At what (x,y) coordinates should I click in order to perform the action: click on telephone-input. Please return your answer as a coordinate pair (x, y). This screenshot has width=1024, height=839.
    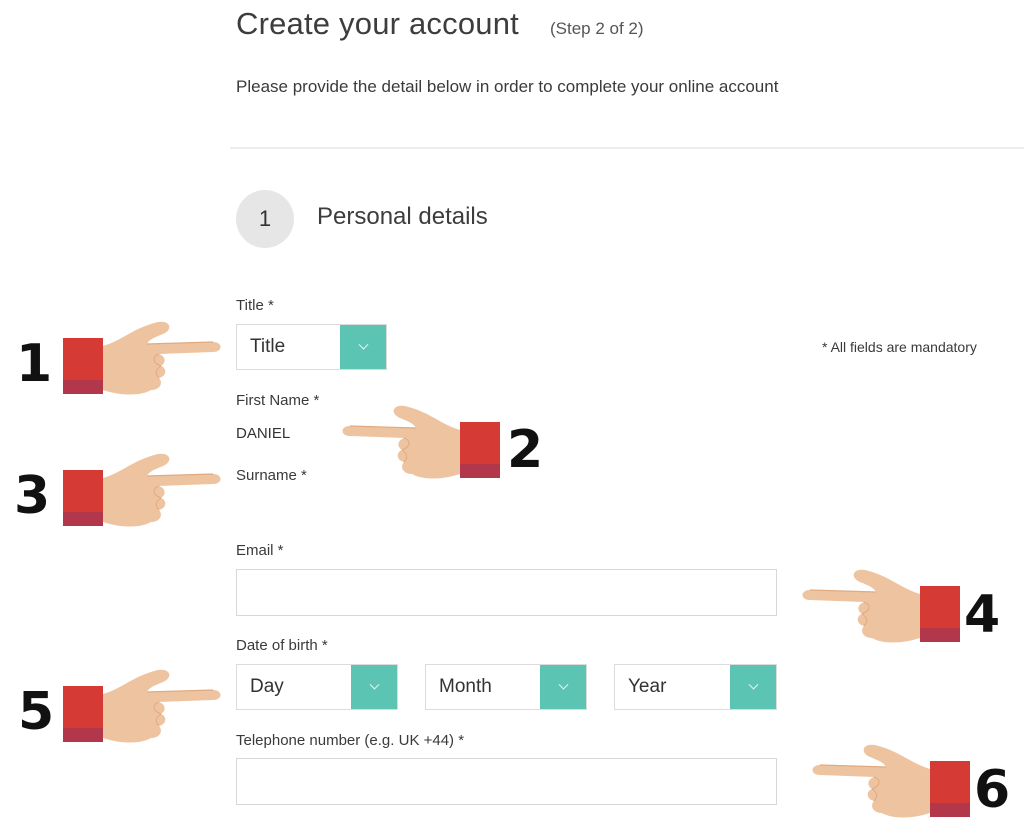
    Looking at the image, I should click on (506, 781).